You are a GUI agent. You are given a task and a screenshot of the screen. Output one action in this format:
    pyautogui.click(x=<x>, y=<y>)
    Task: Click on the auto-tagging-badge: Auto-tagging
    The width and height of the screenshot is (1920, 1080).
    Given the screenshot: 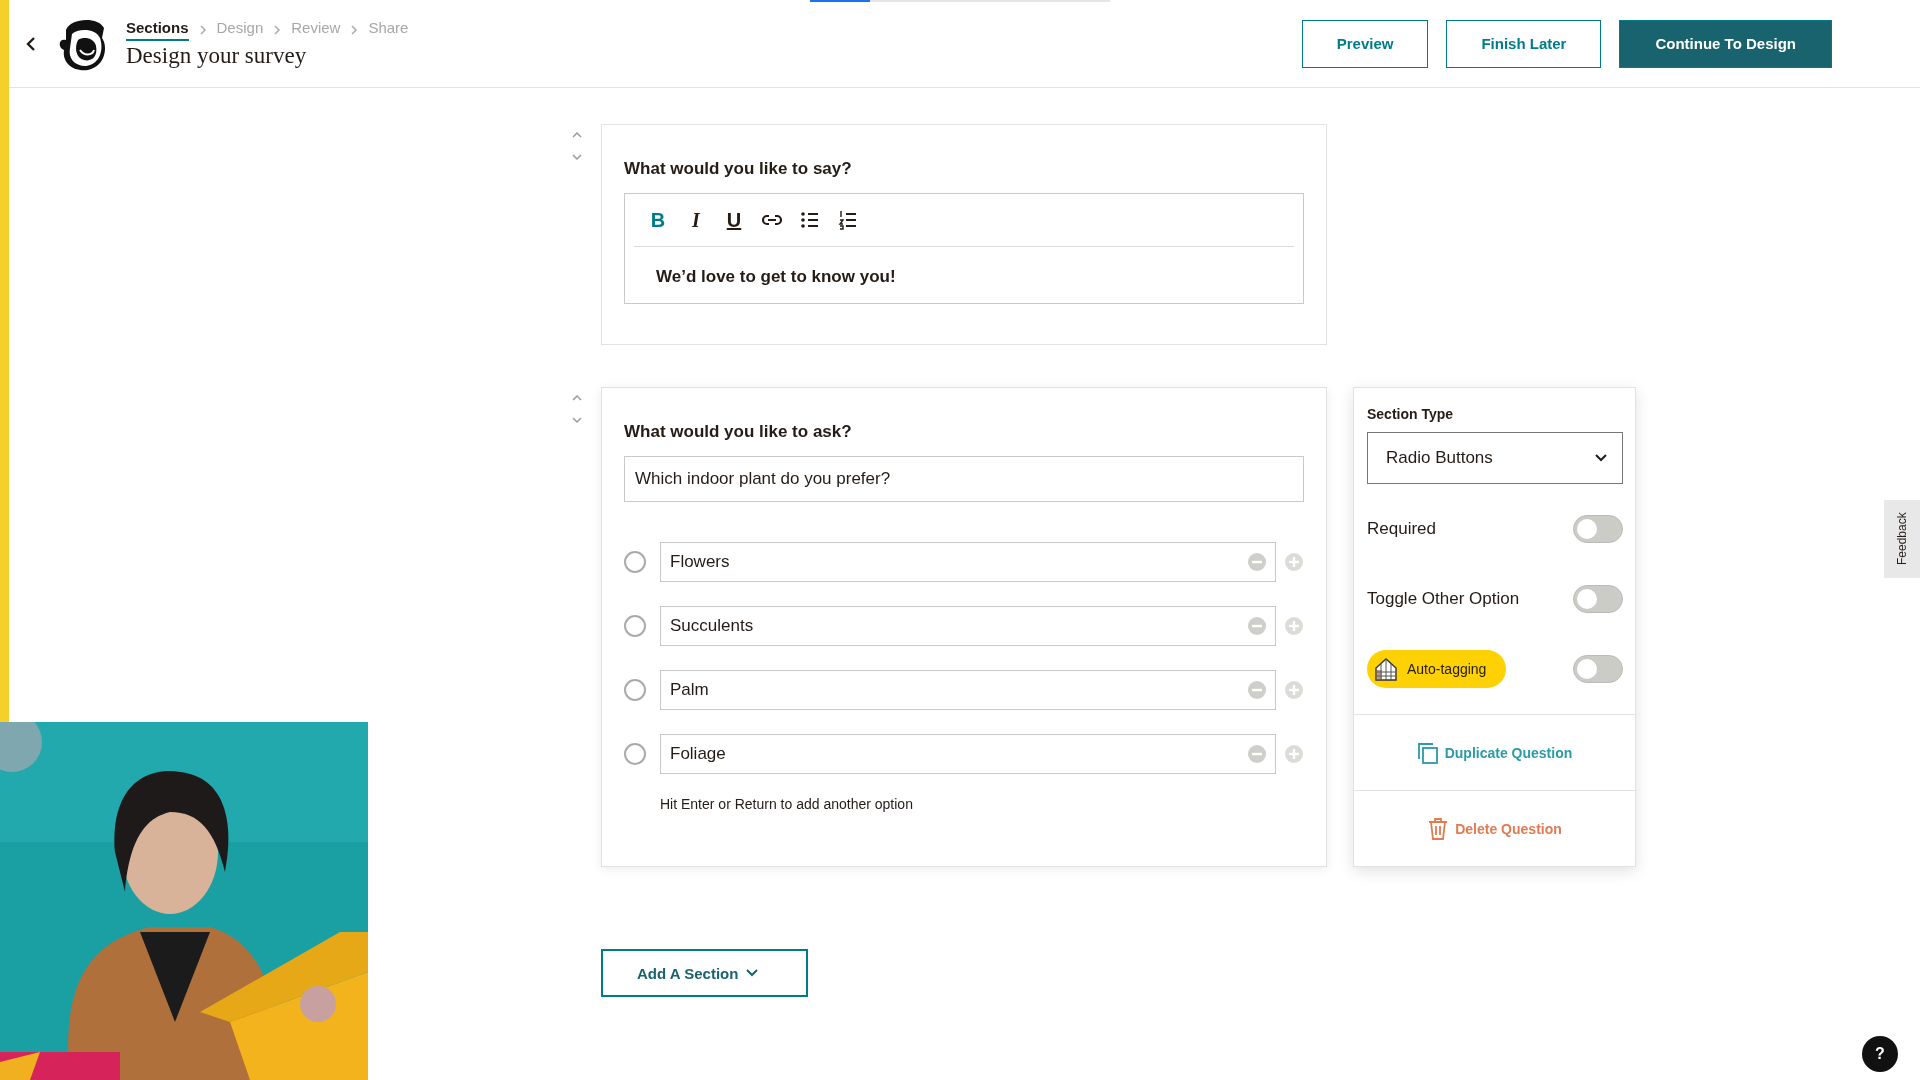 What is the action you would take?
    pyautogui.click(x=1437, y=669)
    